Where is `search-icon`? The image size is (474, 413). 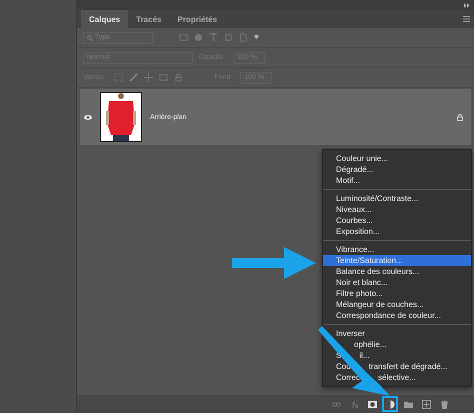 search-icon is located at coordinates (90, 37).